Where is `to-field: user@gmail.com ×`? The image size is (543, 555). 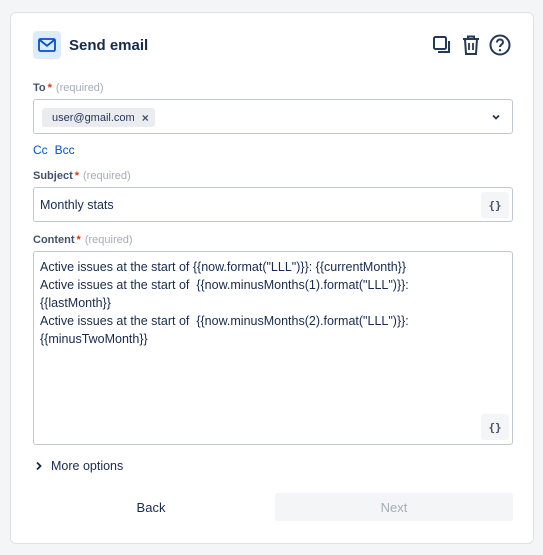 to-field: user@gmail.com × is located at coordinates (273, 116).